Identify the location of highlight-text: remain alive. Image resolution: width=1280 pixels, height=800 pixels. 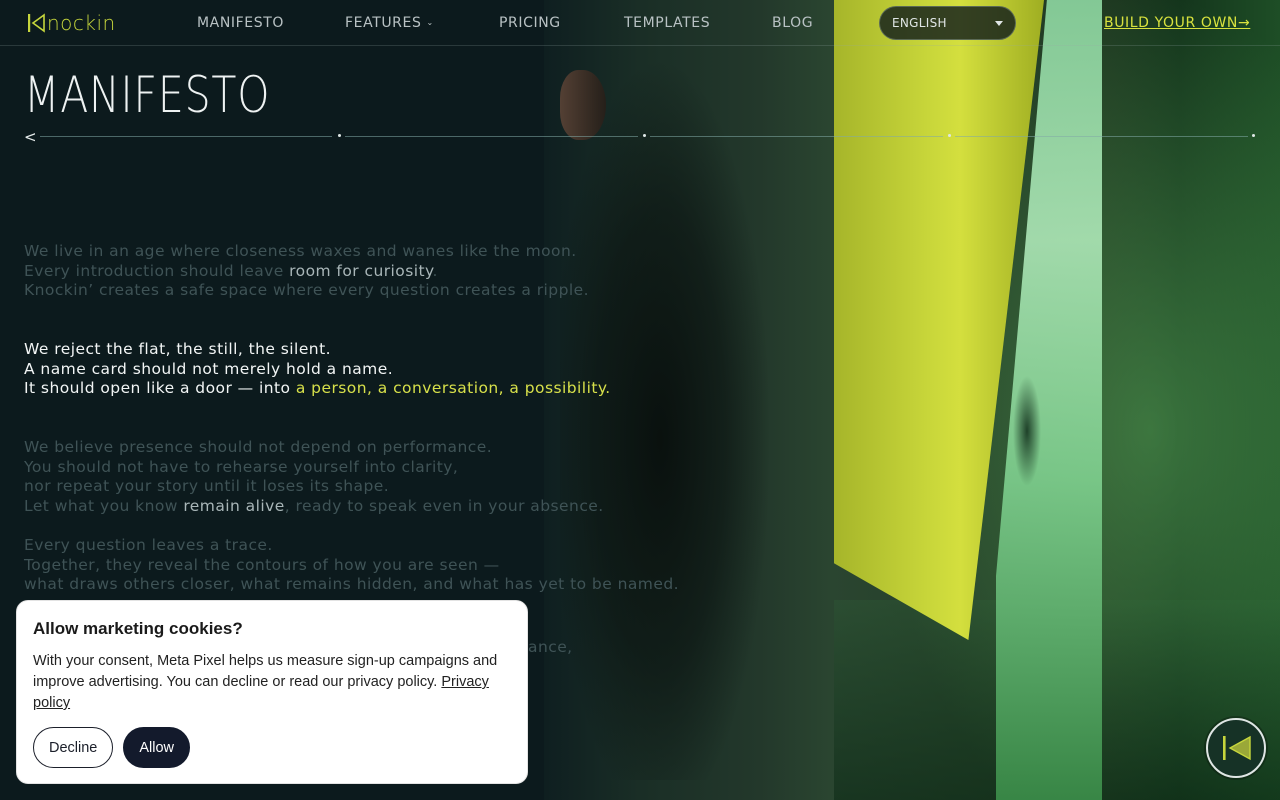
(234, 505).